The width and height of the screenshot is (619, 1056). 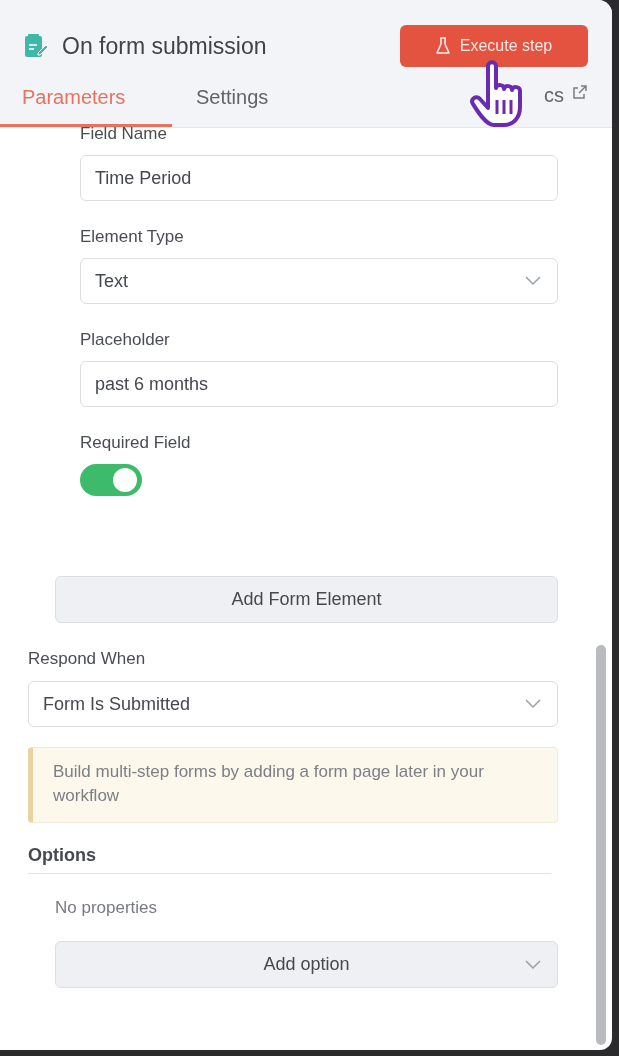 I want to click on external-link-icon, so click(x=580, y=92).